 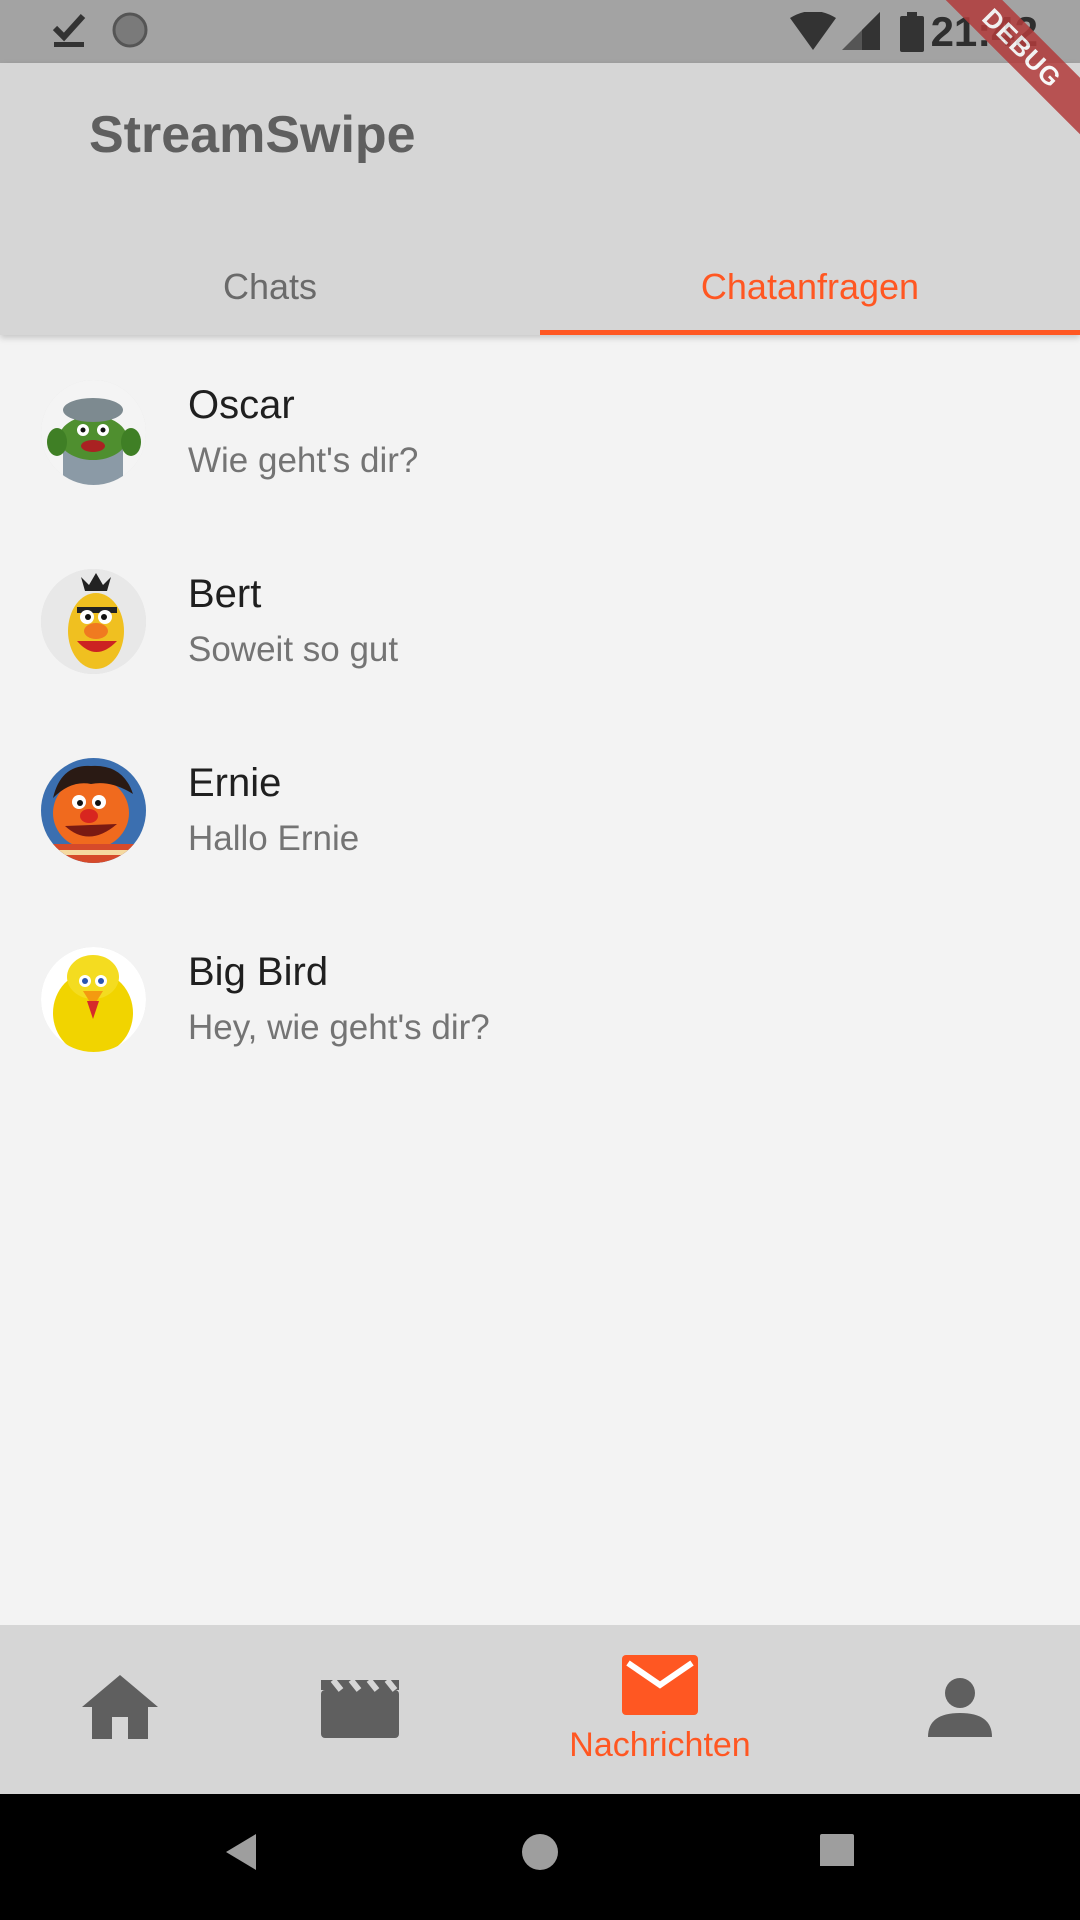 I want to click on person-icon, so click(x=960, y=1709).